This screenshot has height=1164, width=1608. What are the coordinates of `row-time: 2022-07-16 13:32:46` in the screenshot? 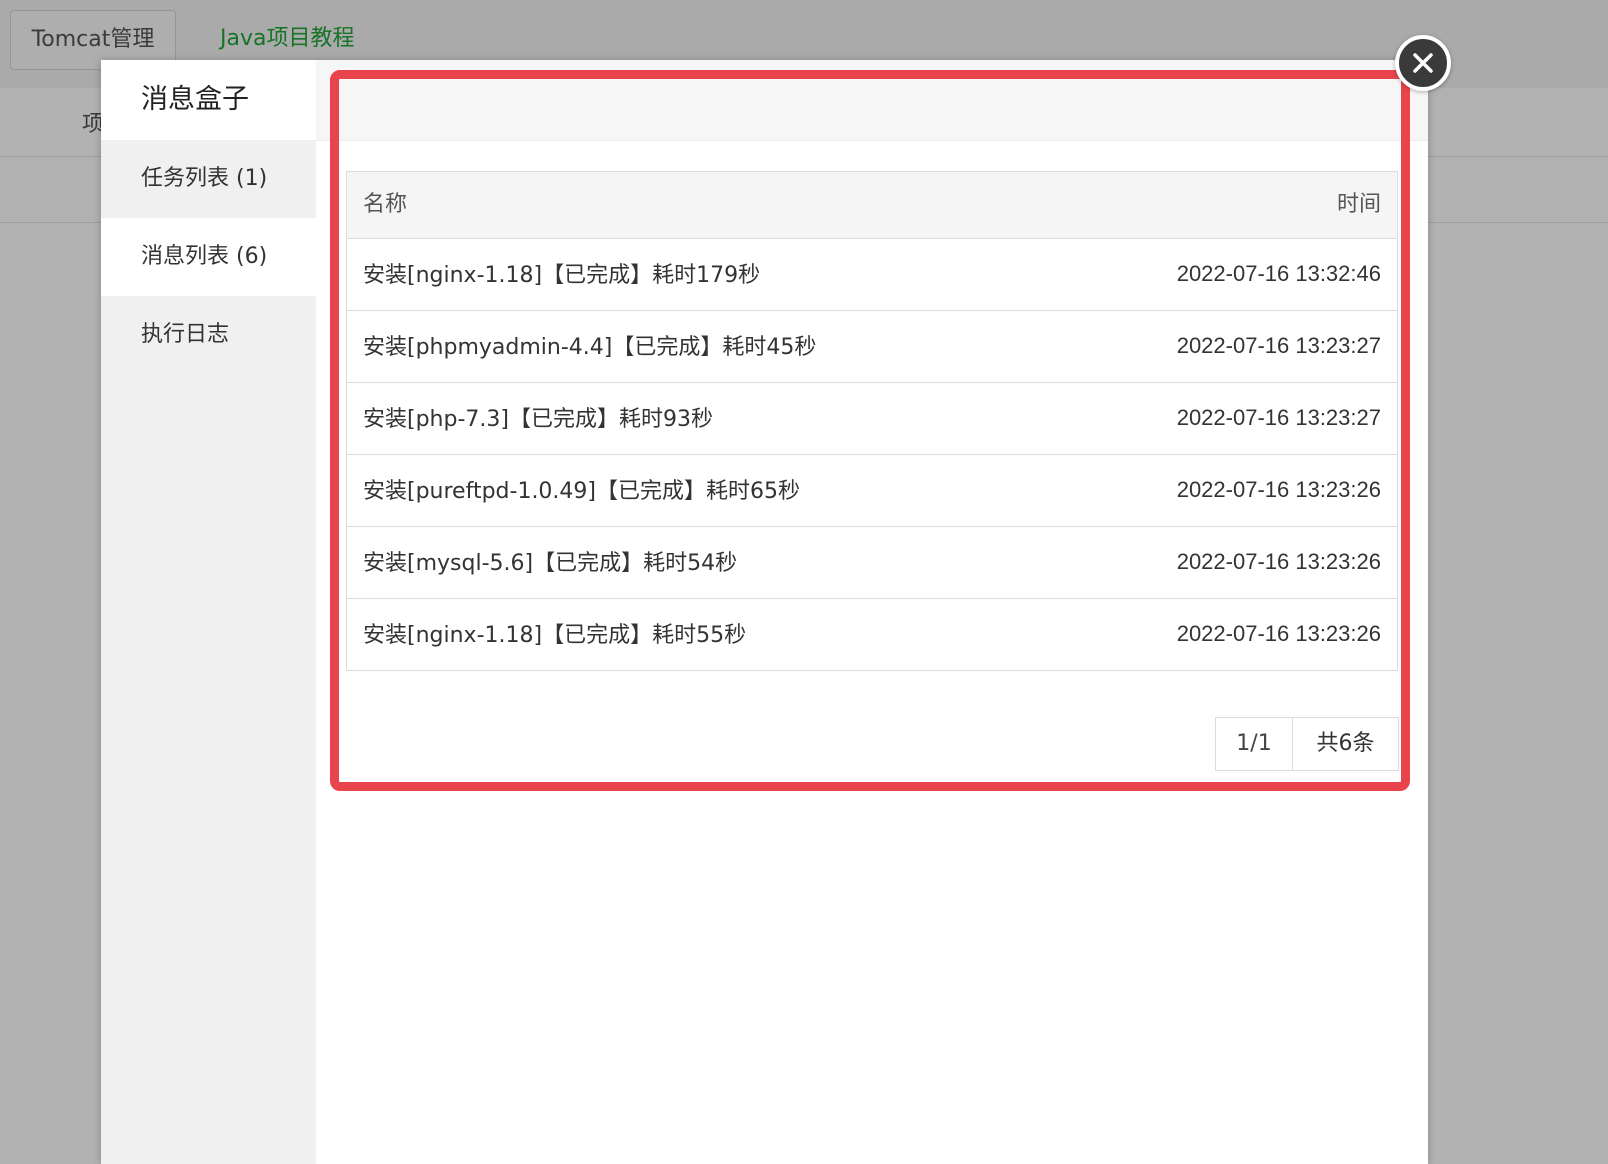 It's located at (1278, 273).